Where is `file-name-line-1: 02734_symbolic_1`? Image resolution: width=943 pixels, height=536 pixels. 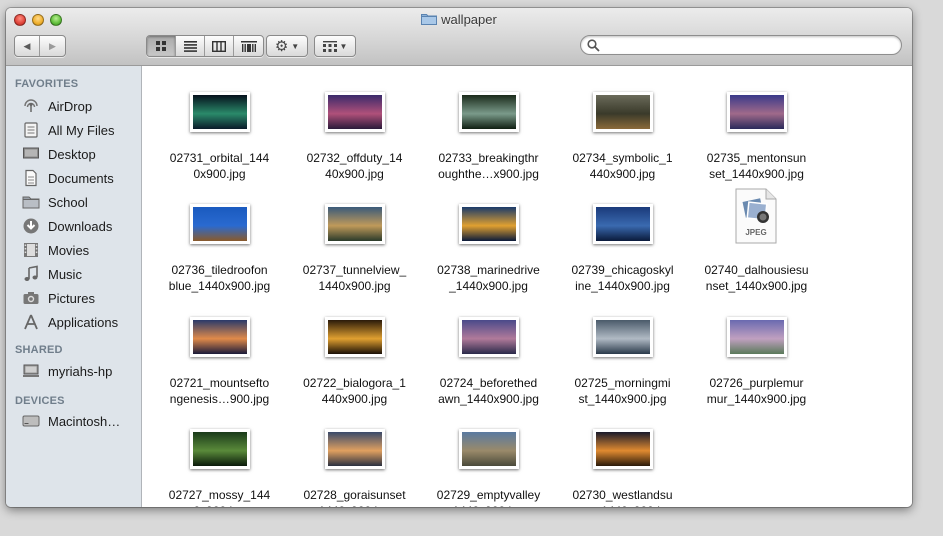 file-name-line-1: 02734_symbolic_1 is located at coordinates (622, 158).